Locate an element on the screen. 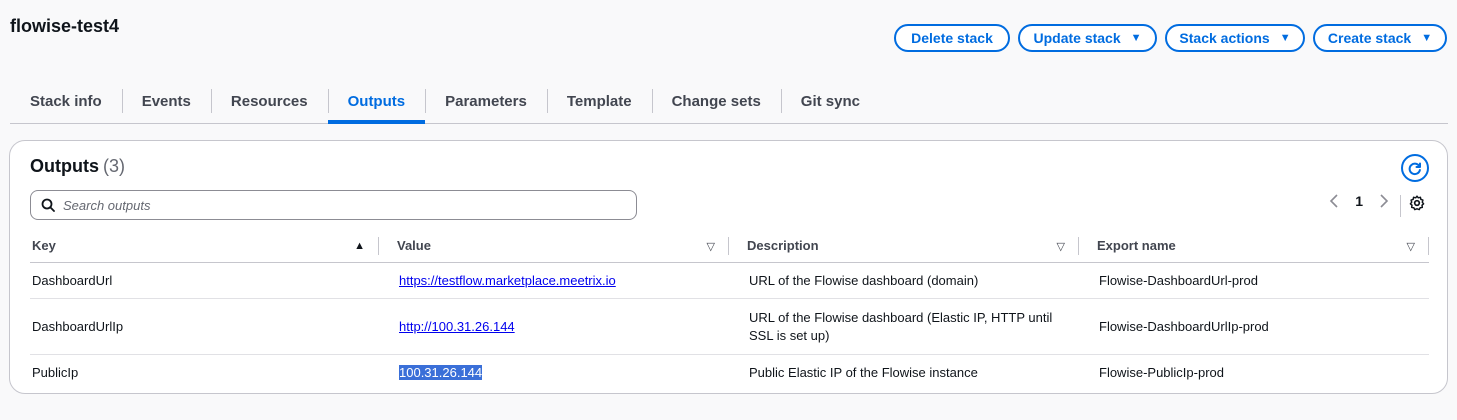 The height and width of the screenshot is (420, 1457). column-header-label: Export name is located at coordinates (1136, 245).